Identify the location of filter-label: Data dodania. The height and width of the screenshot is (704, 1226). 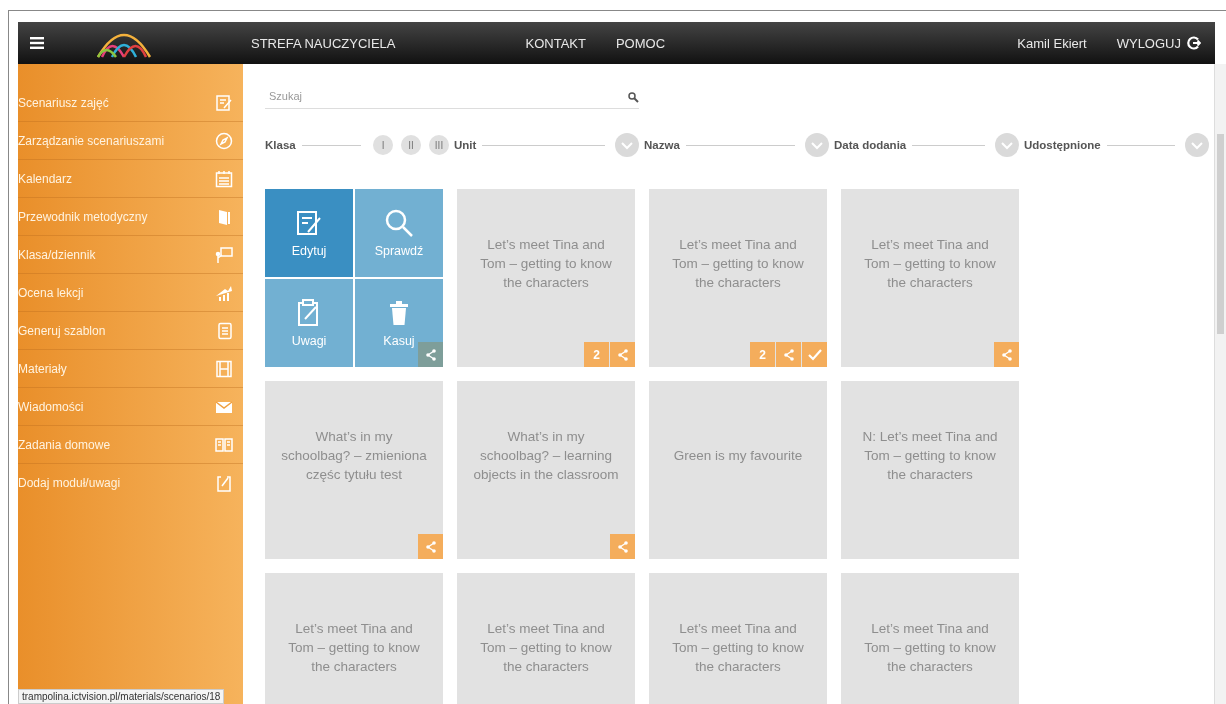
(870, 145).